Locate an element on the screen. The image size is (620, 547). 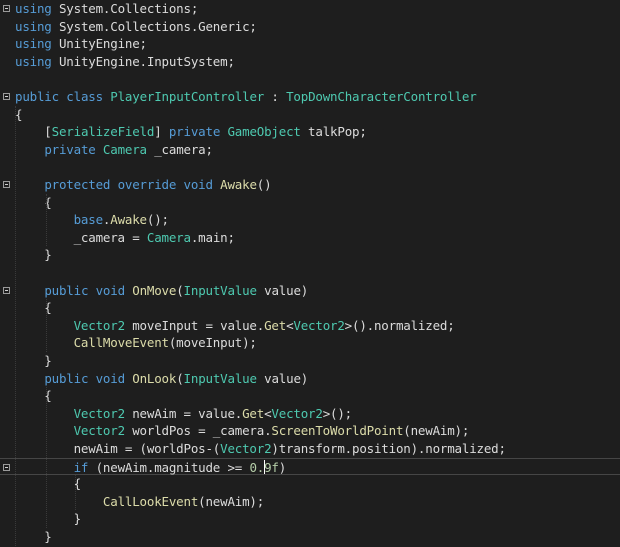
code-token: ScreenToWorldPoint is located at coordinates (337, 431).